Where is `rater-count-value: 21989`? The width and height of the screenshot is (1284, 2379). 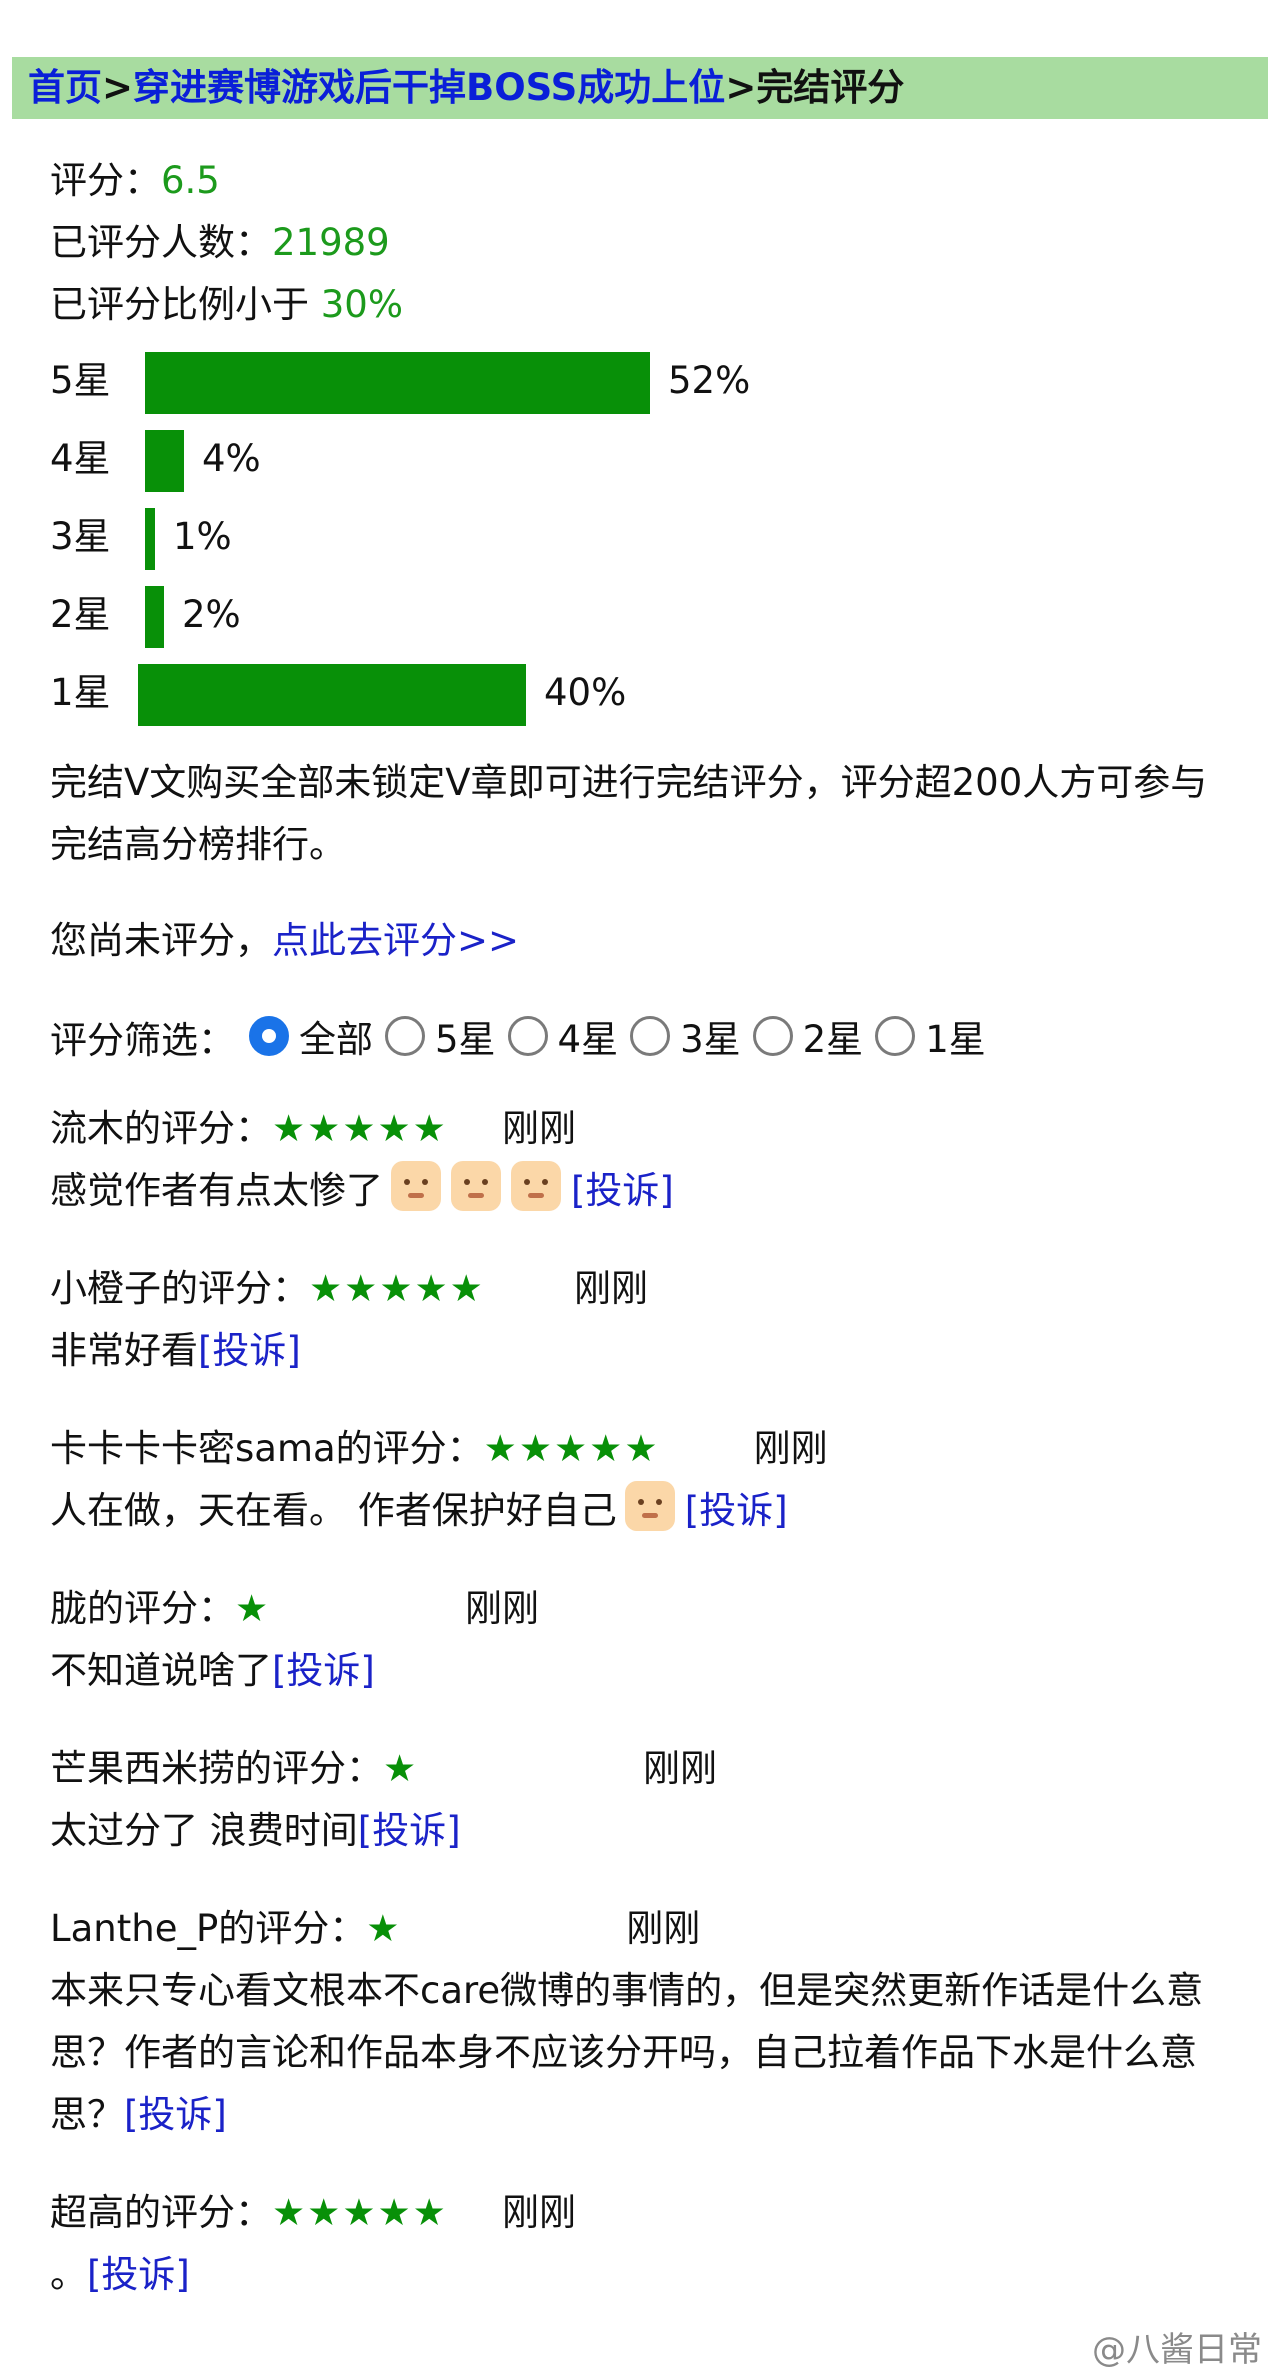 rater-count-value: 21989 is located at coordinates (331, 242).